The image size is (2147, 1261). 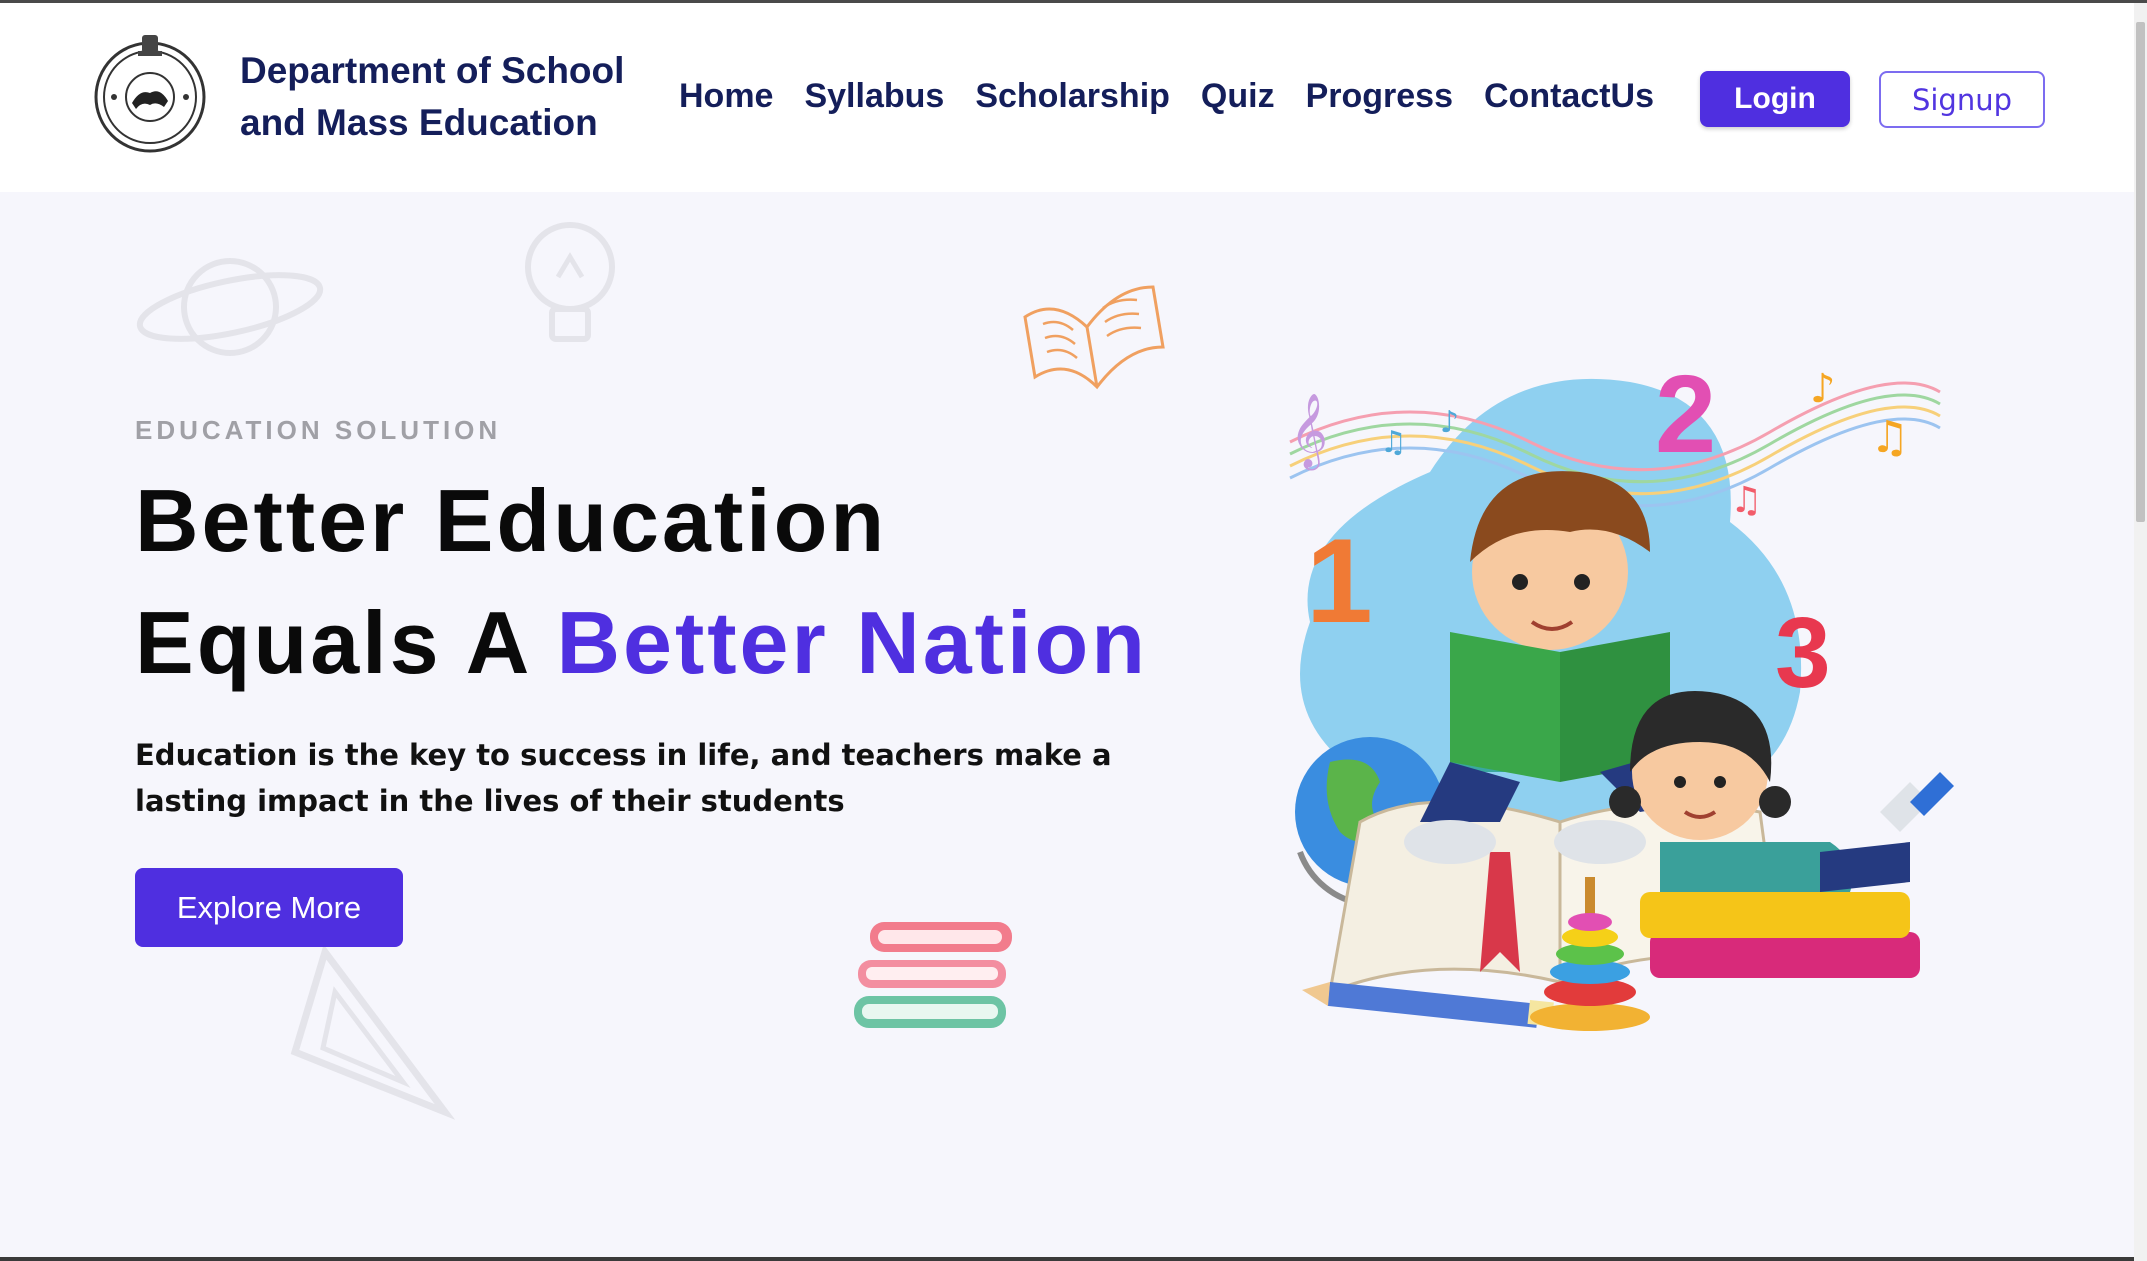 I want to click on stacked-books-icon, so click(x=933, y=975).